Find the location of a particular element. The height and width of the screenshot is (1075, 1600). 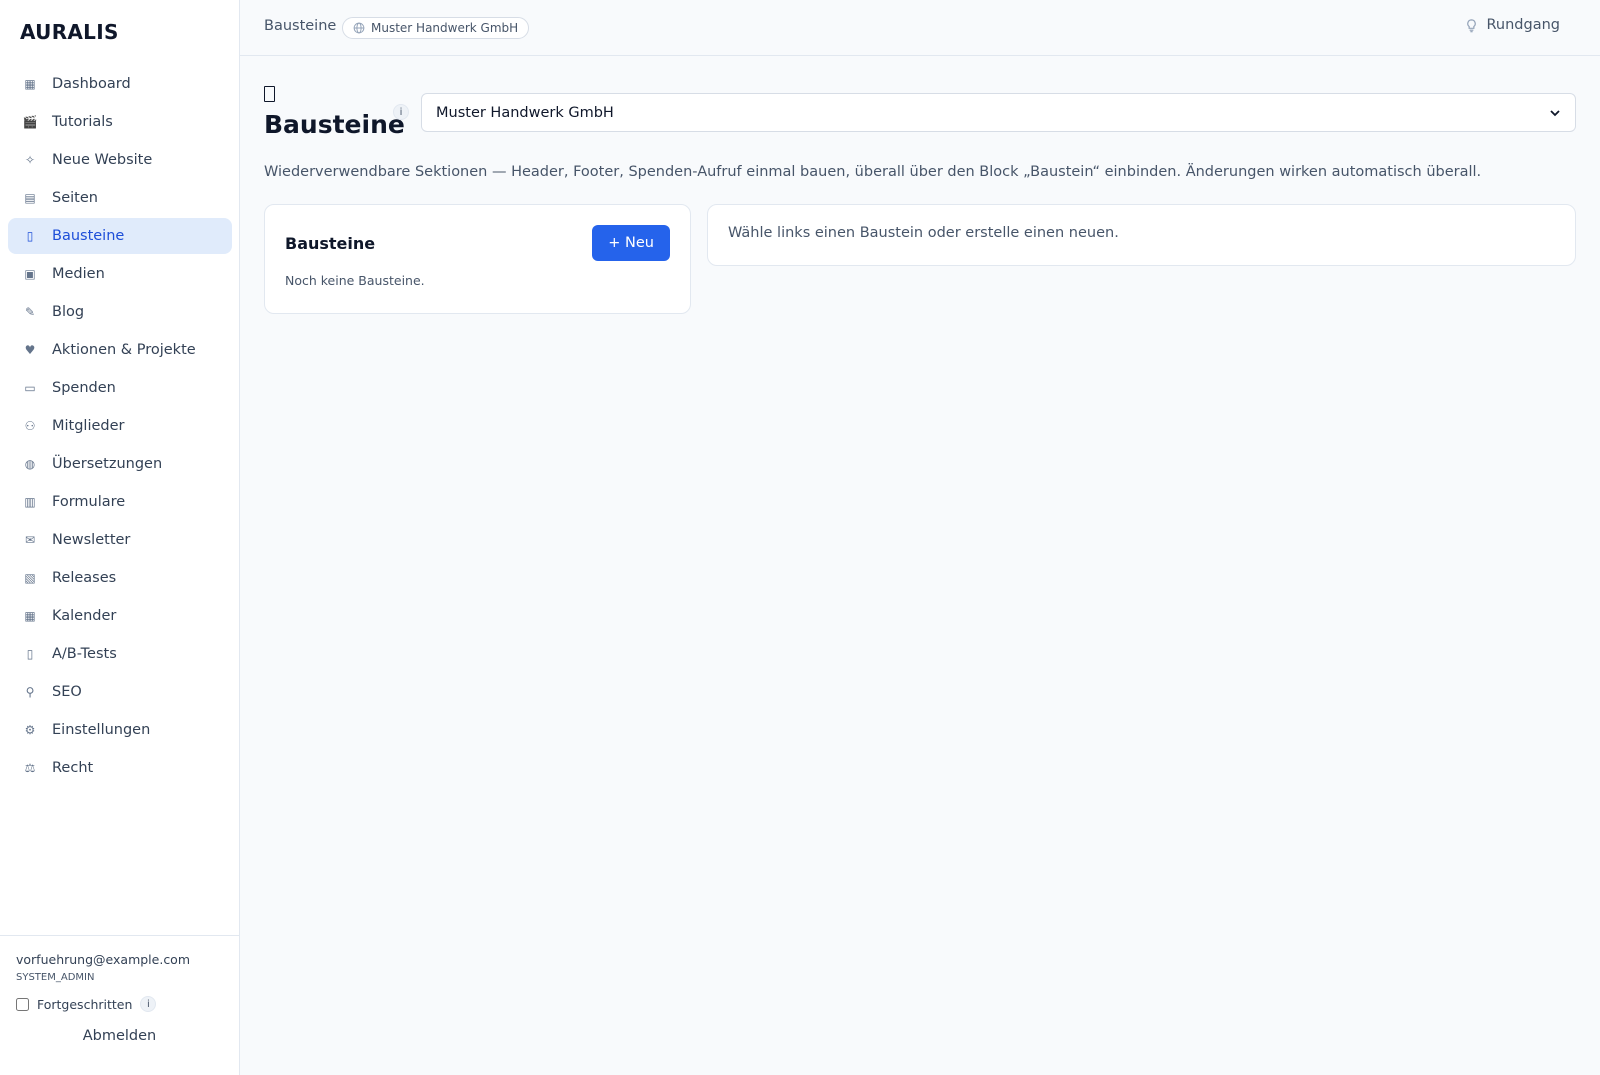

sidebar-item-label: Spenden is located at coordinates (84, 388).